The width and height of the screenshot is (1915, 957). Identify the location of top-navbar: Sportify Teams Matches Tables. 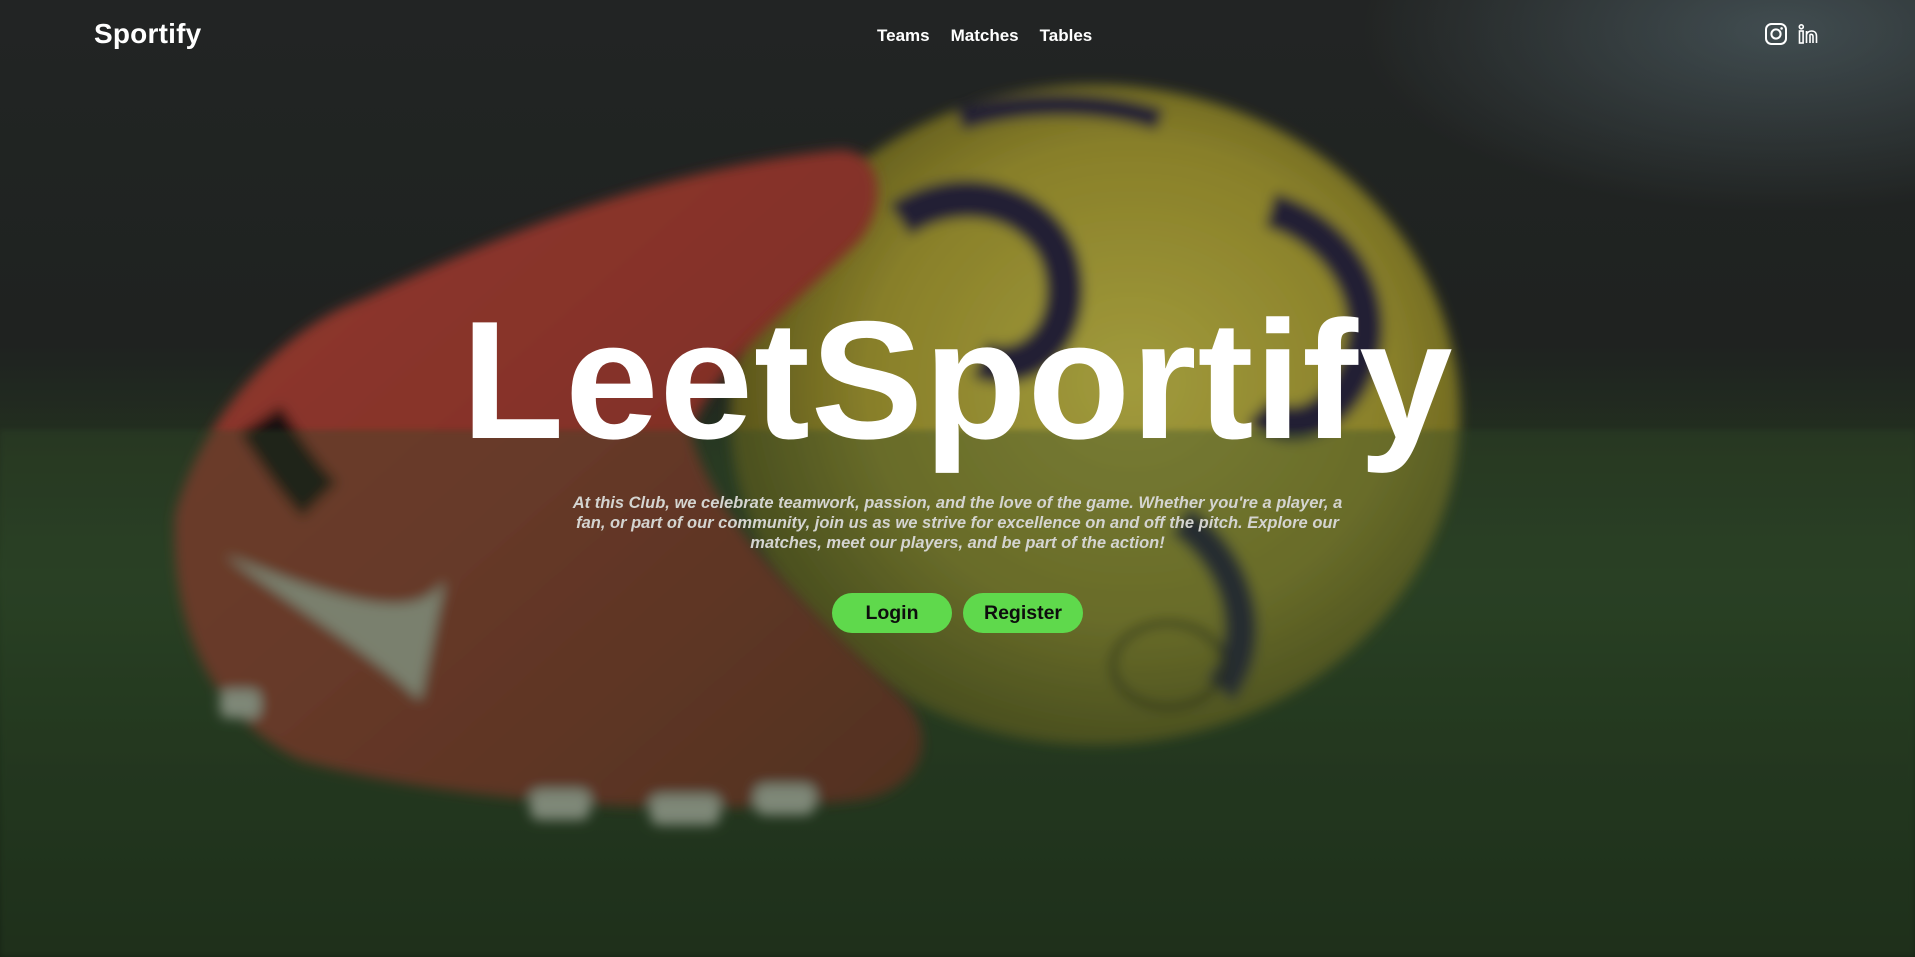
(957, 36).